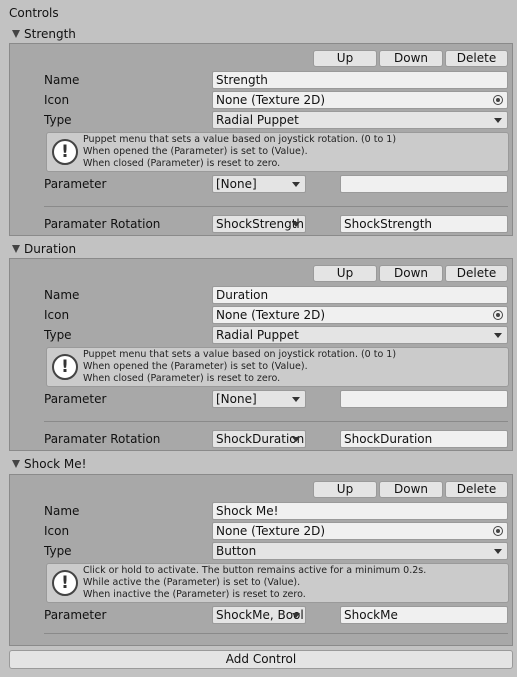 This screenshot has width=517, height=677. What do you see at coordinates (50, 249) in the screenshot?
I see `foldout-label: Duration` at bounding box center [50, 249].